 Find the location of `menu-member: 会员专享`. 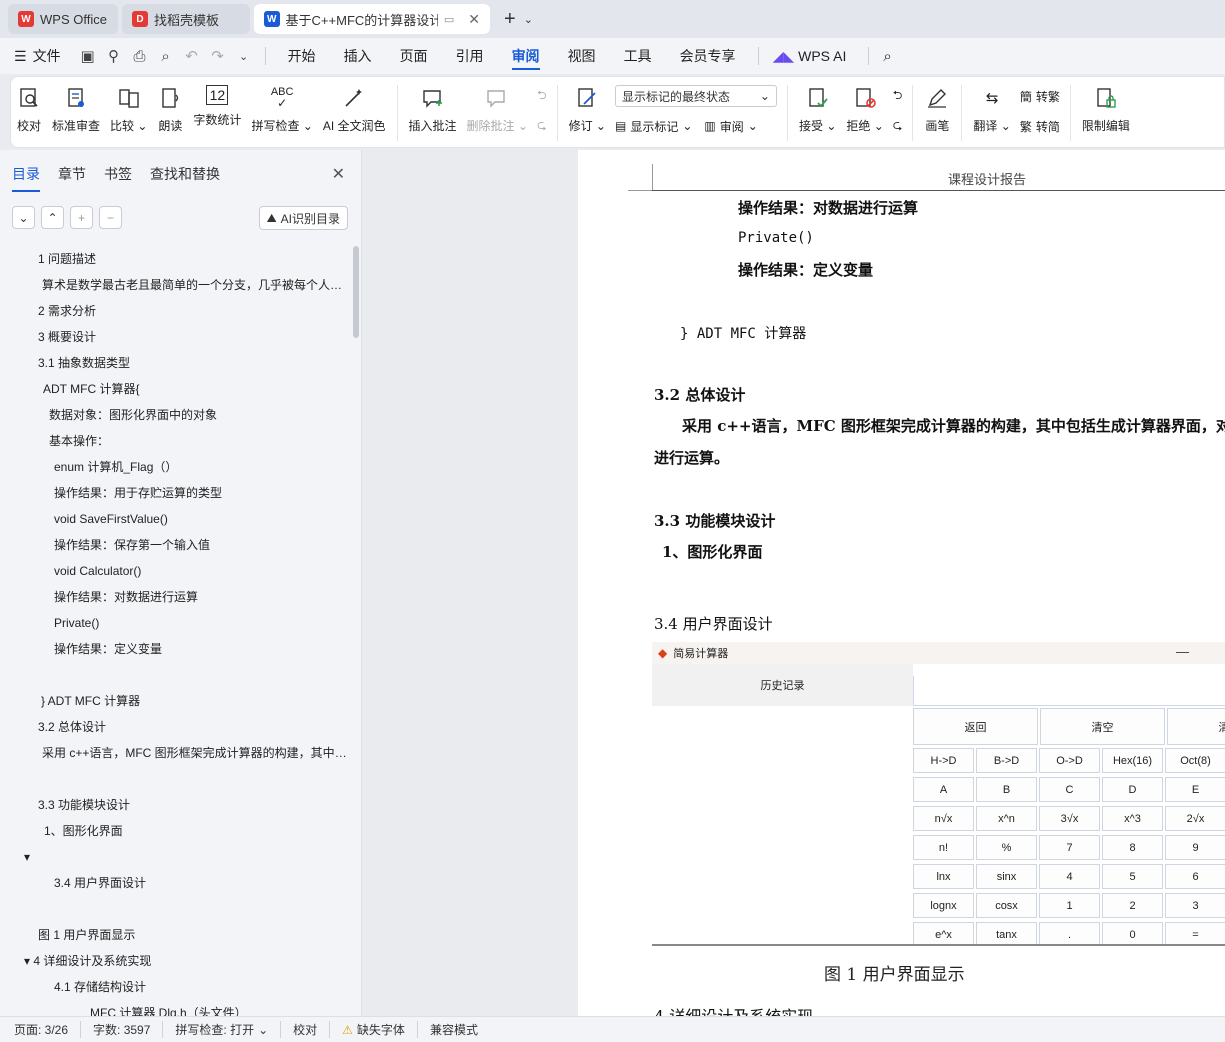

menu-member: 会员专享 is located at coordinates (708, 56).